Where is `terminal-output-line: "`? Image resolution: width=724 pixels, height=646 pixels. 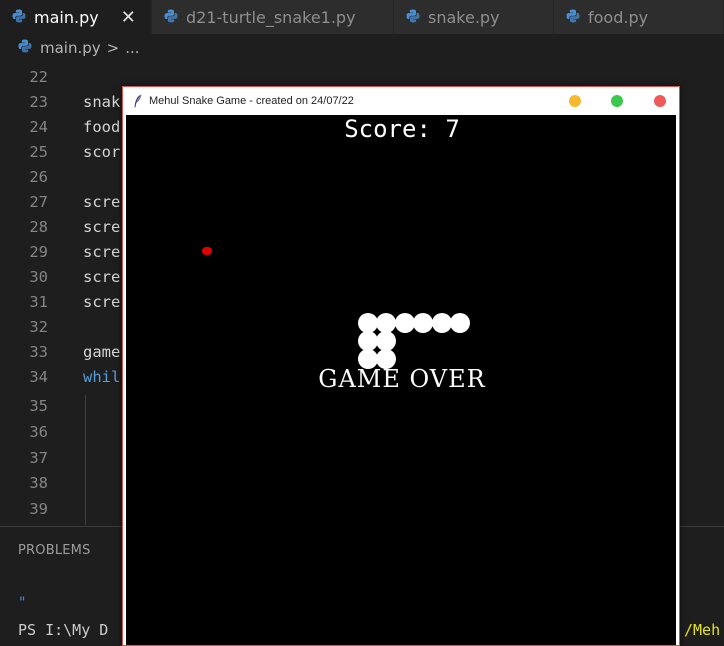
terminal-output-line: " is located at coordinates (22, 603).